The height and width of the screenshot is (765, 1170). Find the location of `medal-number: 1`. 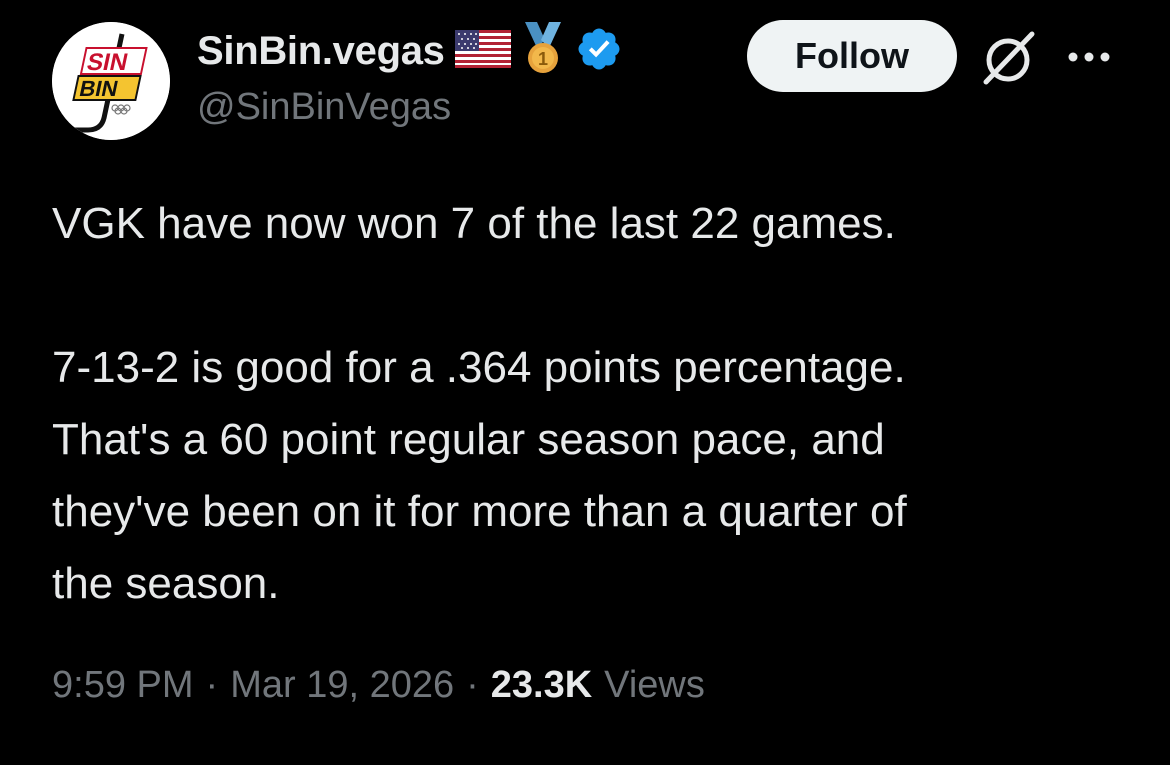

medal-number: 1 is located at coordinates (543, 59).